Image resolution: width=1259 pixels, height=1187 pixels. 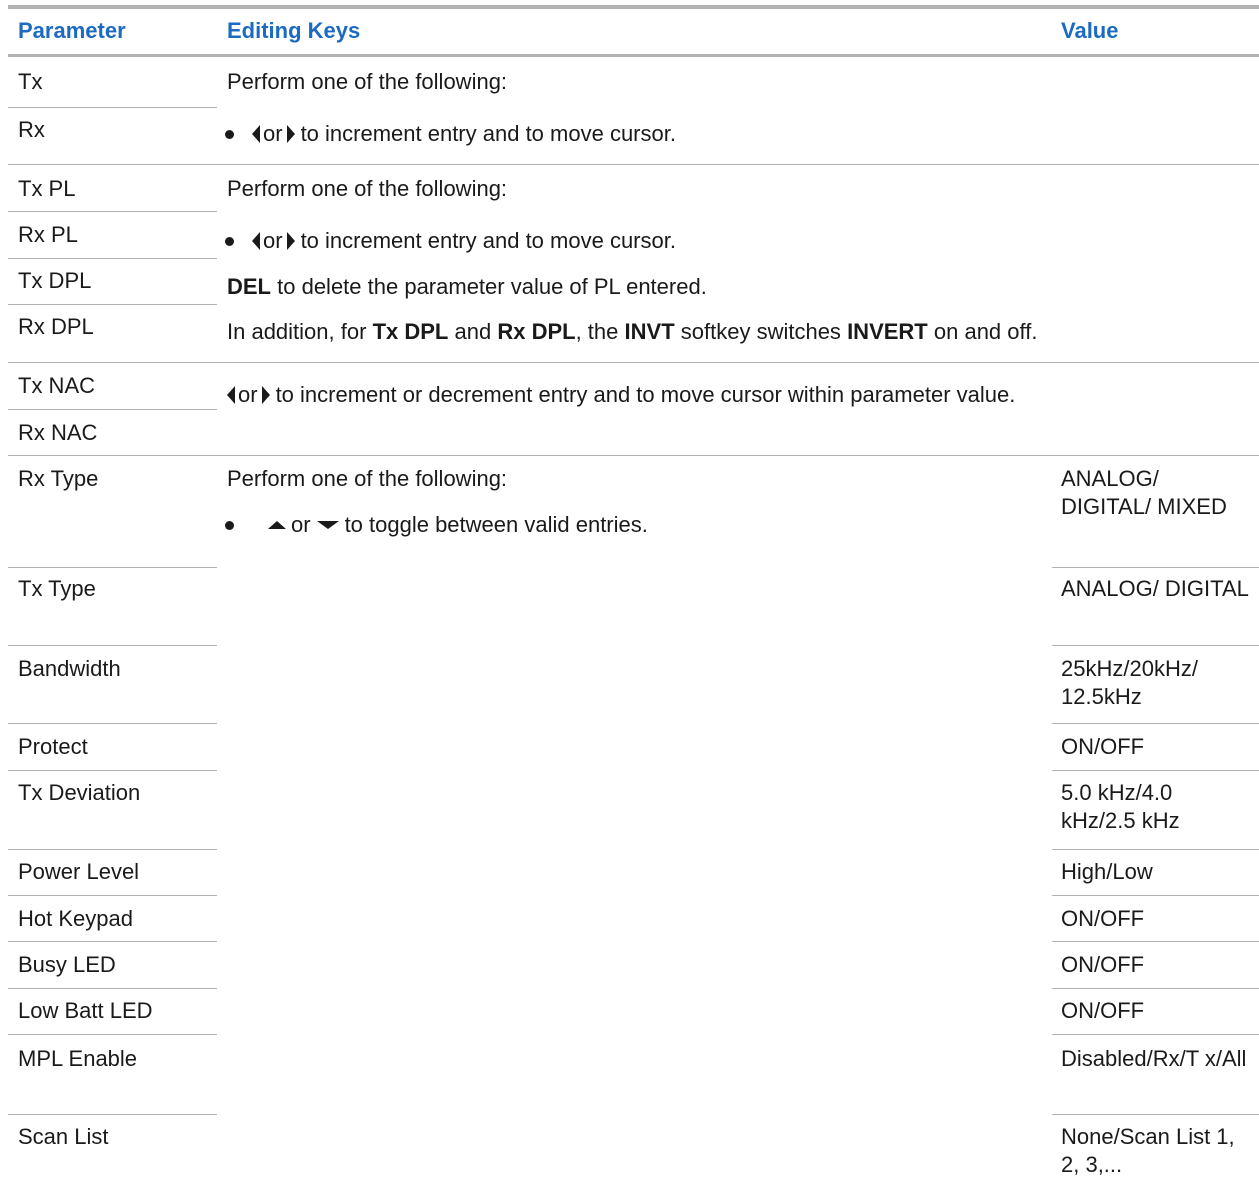 What do you see at coordinates (63, 1136) in the screenshot?
I see `param-scan-list: Scan List` at bounding box center [63, 1136].